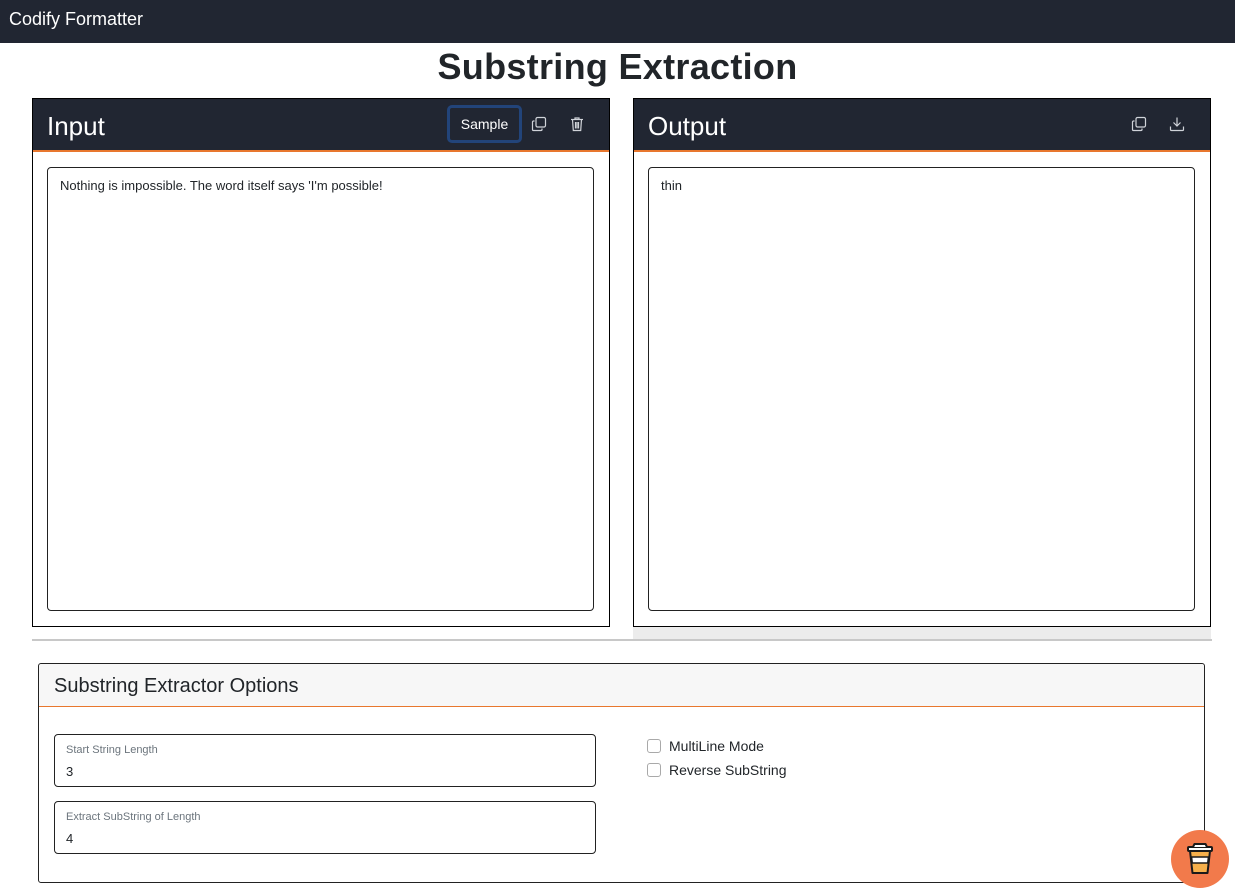 This screenshot has height=891, width=1235. I want to click on options-header: Substring Extractor Options, so click(621, 685).